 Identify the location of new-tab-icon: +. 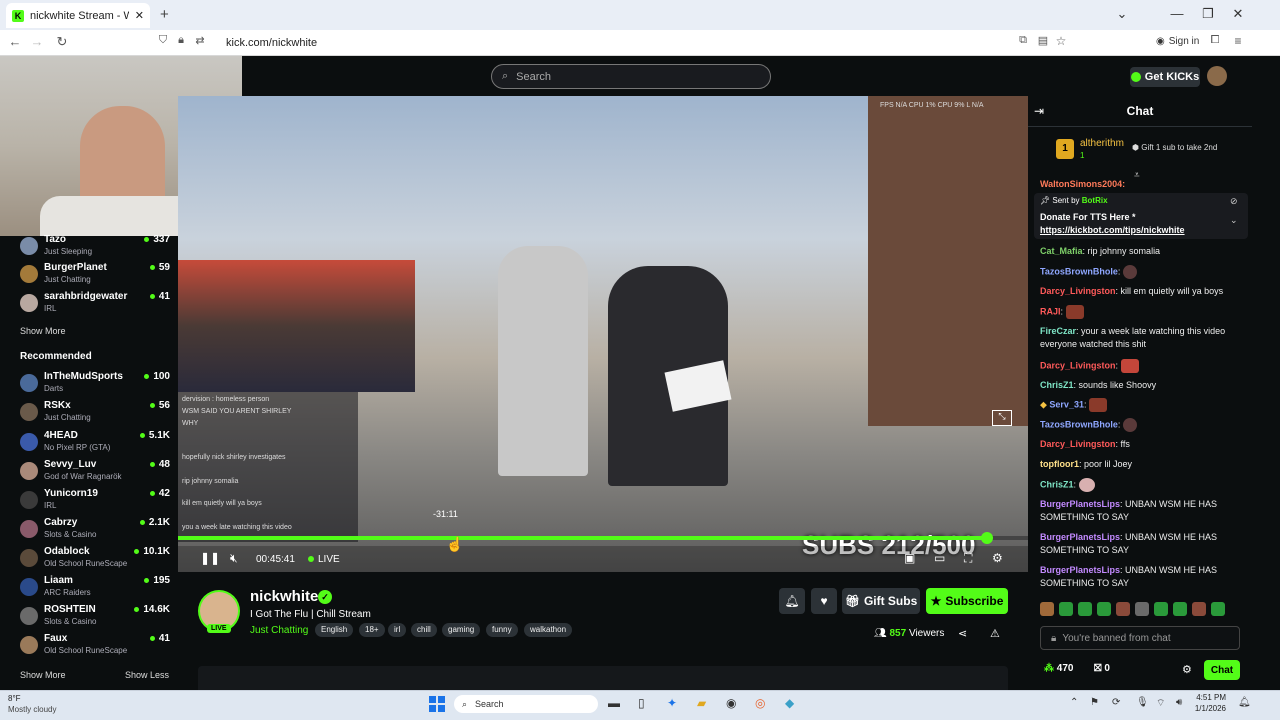
(164, 14).